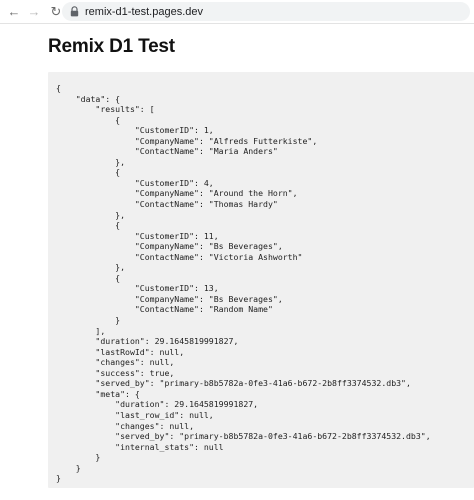  I want to click on lock-icon, so click(74, 11).